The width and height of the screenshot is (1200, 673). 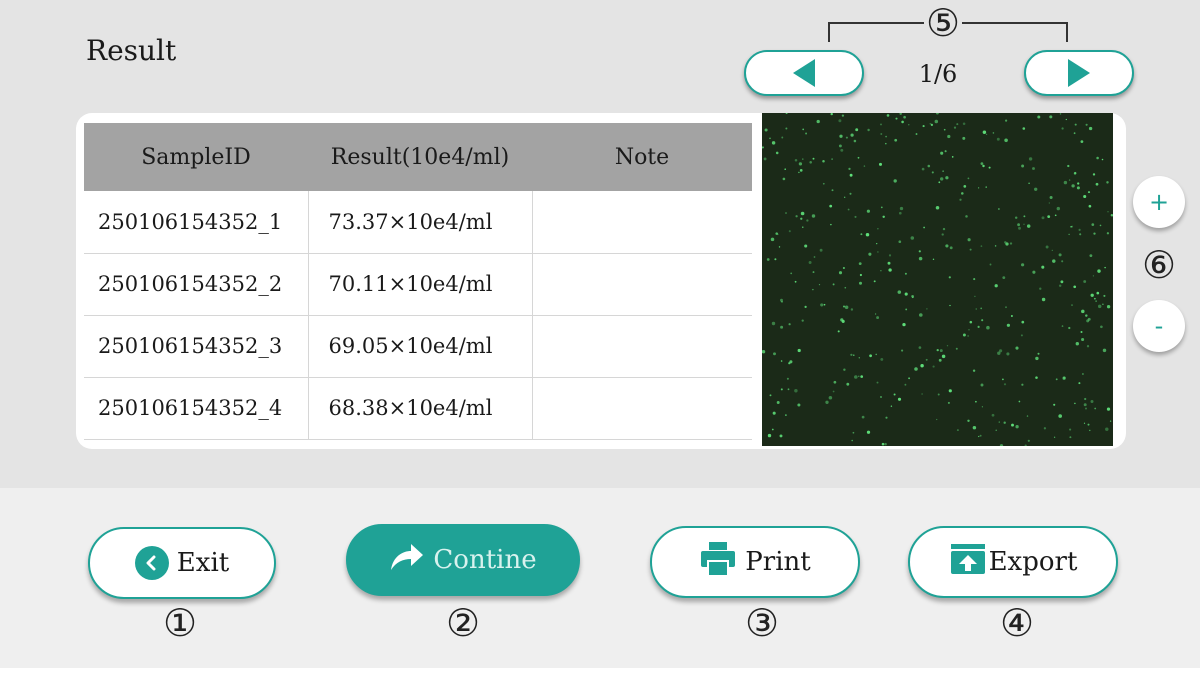 I want to click on export-button: Export, so click(x=1013, y=562).